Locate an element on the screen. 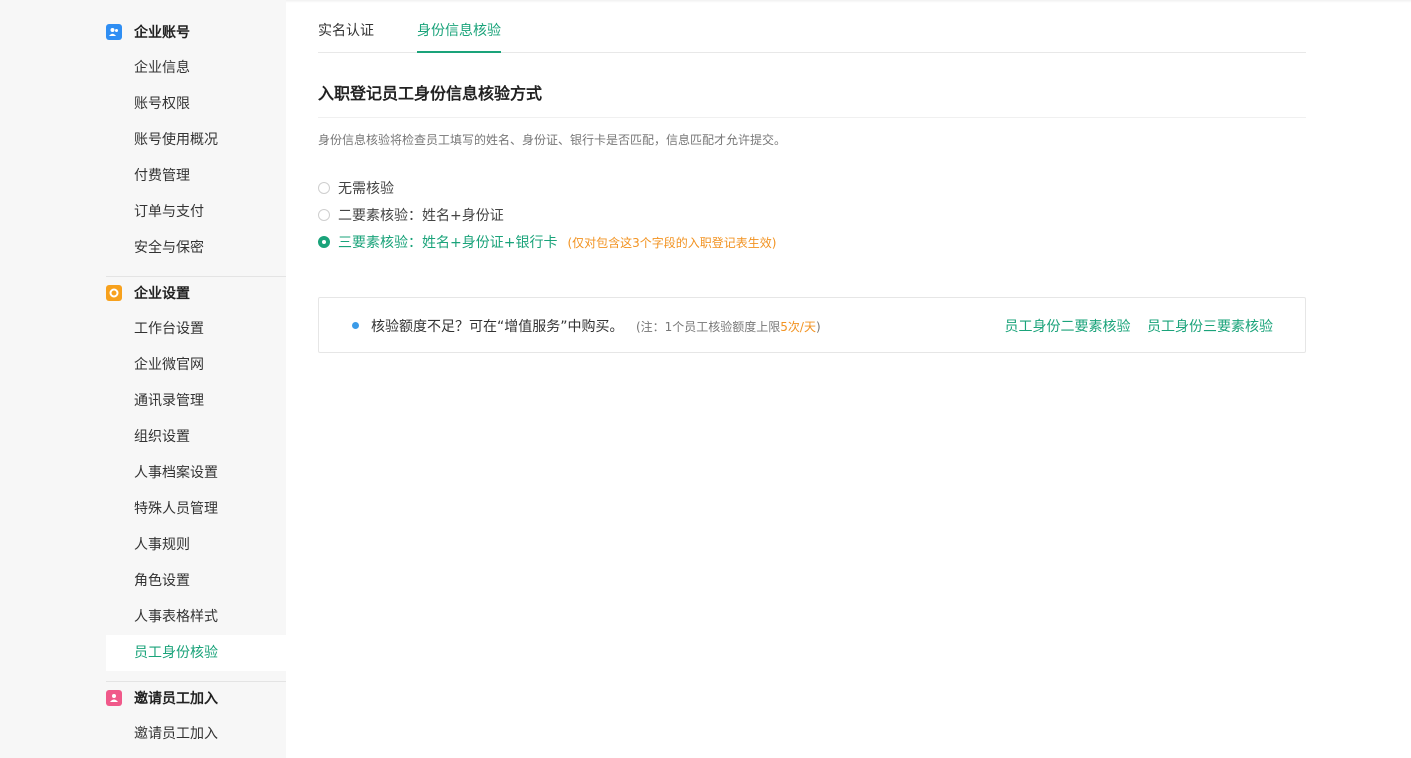  sidebar-item-micro-website: 企业微官网 is located at coordinates (196, 365).